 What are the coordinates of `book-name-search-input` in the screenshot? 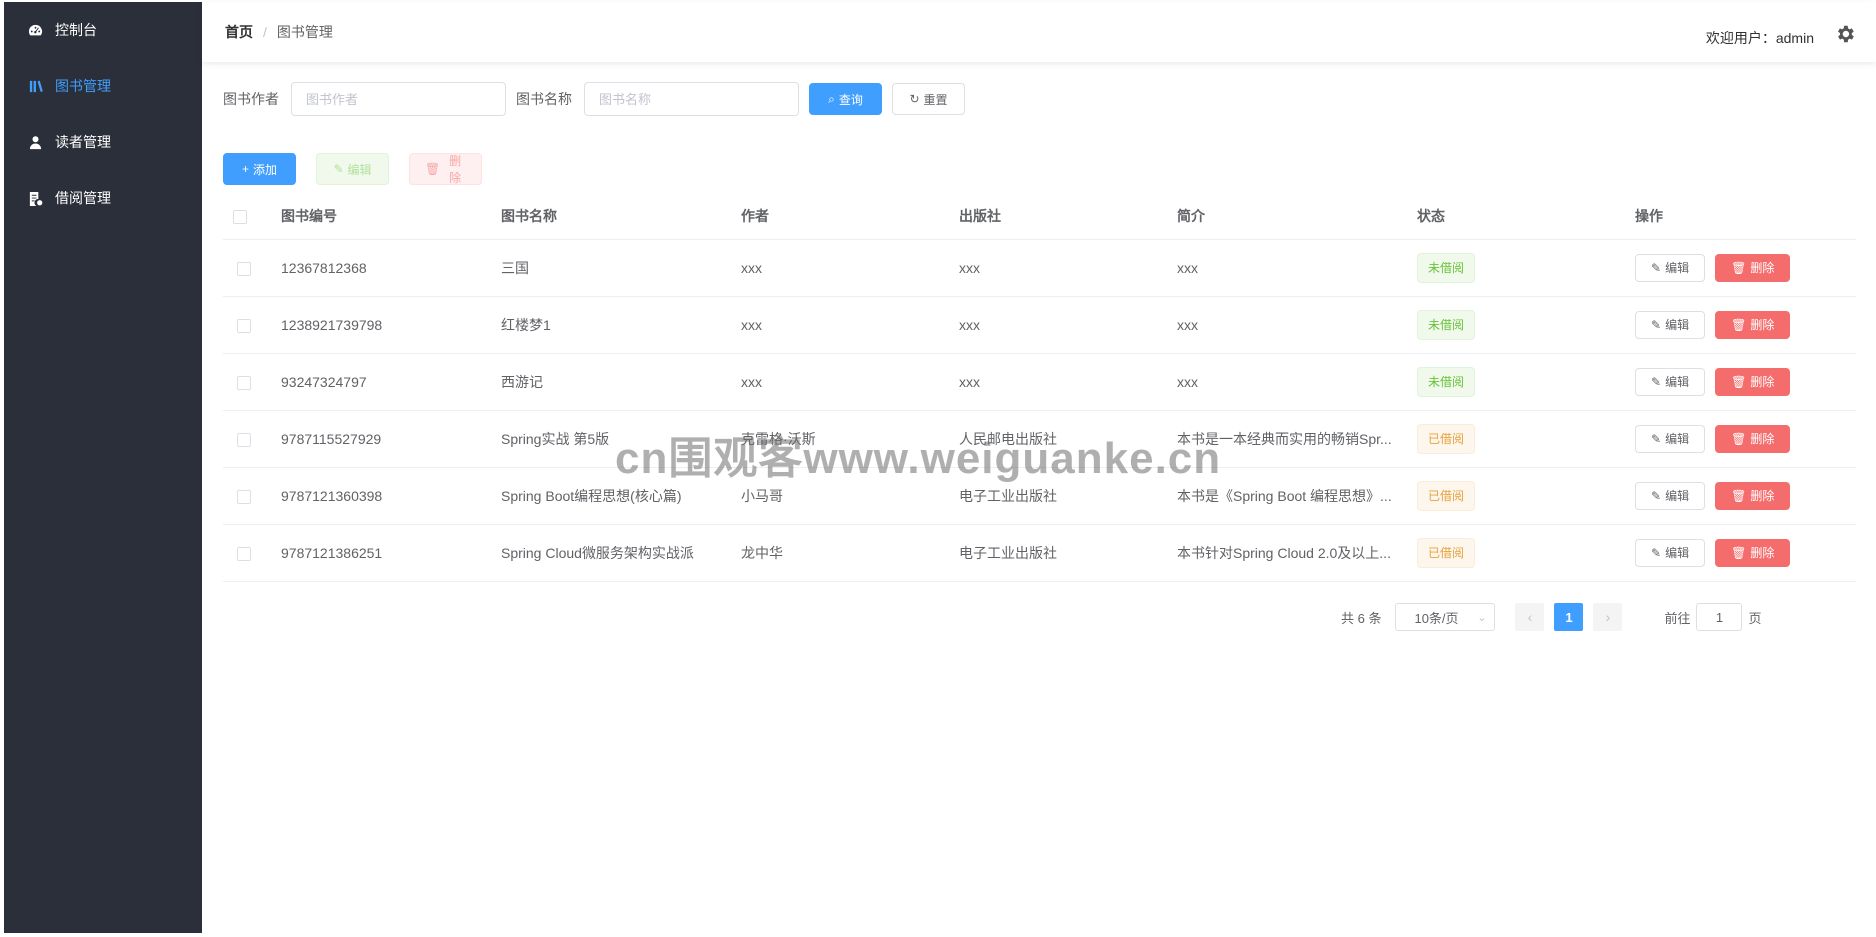 It's located at (691, 99).